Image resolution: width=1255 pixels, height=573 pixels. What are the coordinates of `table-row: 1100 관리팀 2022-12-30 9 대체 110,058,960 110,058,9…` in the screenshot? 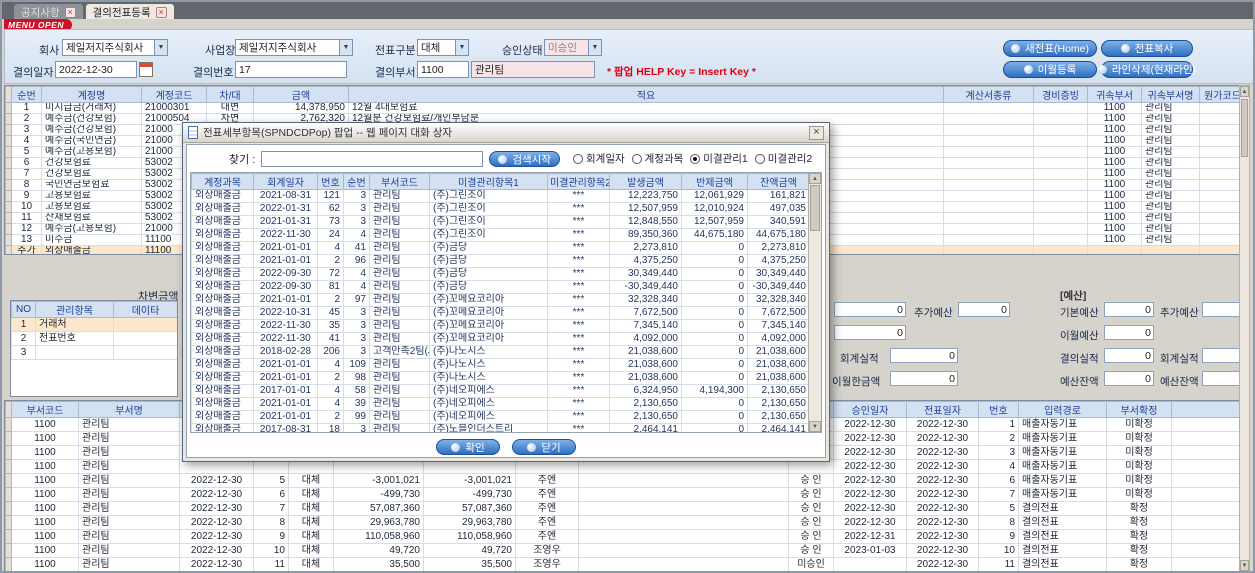 It's located at (624, 536).